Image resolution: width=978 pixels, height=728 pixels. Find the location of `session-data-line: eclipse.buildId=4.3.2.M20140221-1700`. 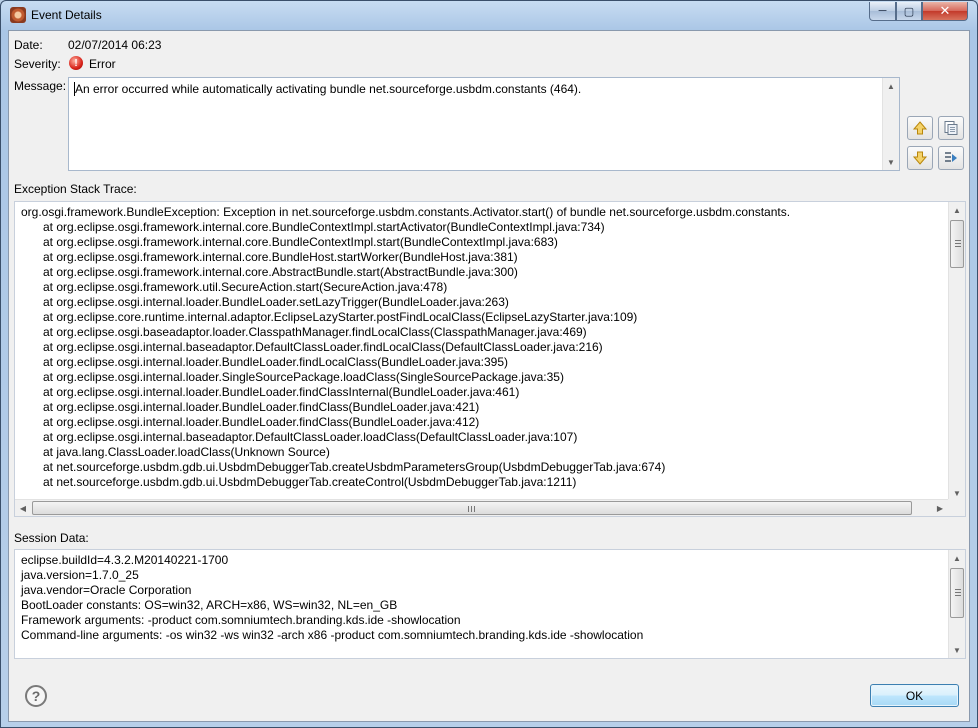

session-data-line: eclipse.buildId=4.3.2.M20140221-1700 is located at coordinates (125, 560).